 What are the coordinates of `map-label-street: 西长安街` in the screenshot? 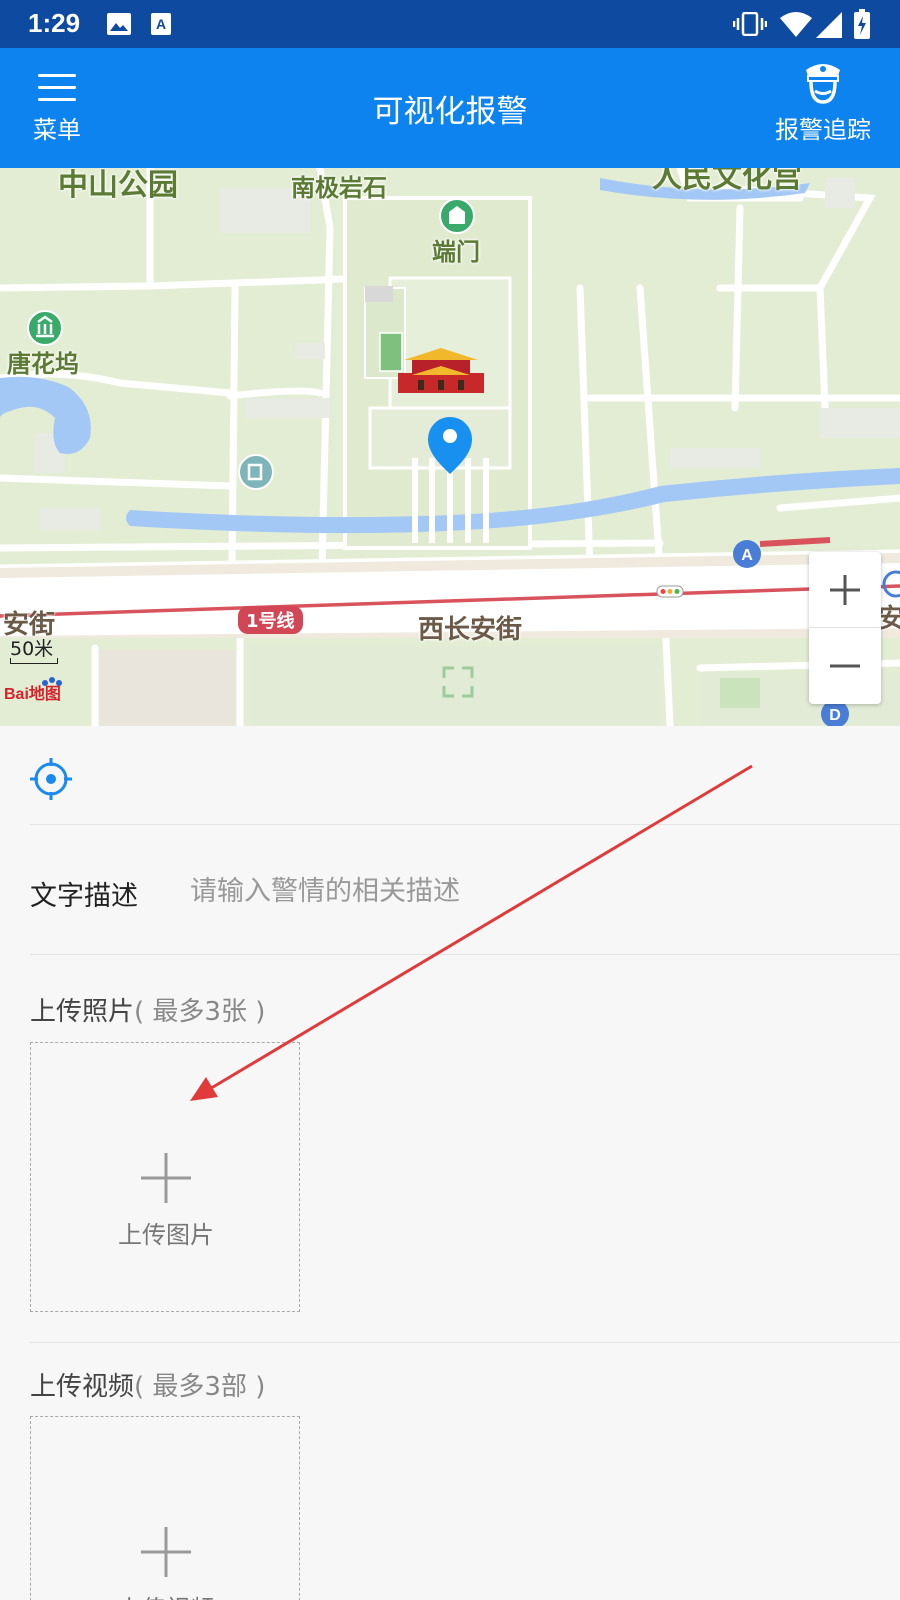 It's located at (470, 630).